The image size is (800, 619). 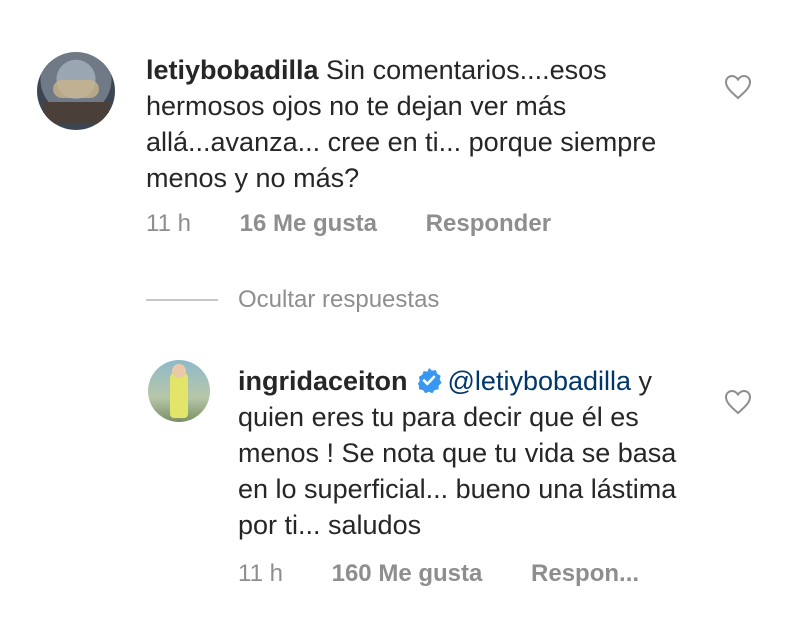 I want to click on reply-button: Responder, so click(x=488, y=223).